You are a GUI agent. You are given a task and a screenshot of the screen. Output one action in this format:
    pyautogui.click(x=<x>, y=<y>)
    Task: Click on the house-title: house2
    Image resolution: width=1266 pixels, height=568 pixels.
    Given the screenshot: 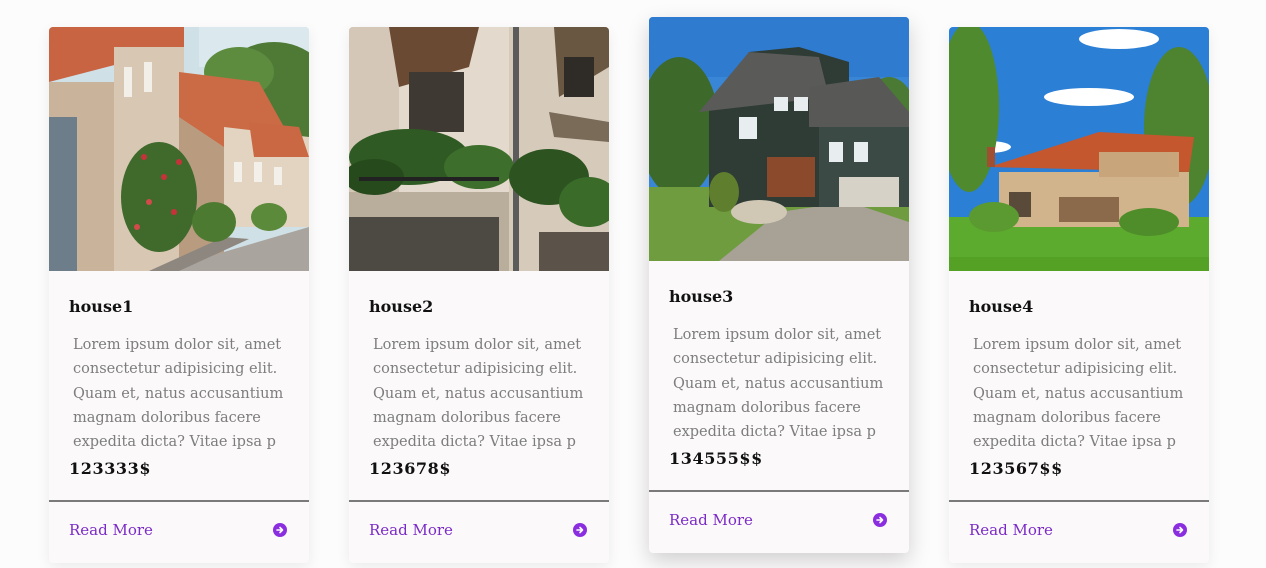 What is the action you would take?
    pyautogui.click(x=401, y=306)
    